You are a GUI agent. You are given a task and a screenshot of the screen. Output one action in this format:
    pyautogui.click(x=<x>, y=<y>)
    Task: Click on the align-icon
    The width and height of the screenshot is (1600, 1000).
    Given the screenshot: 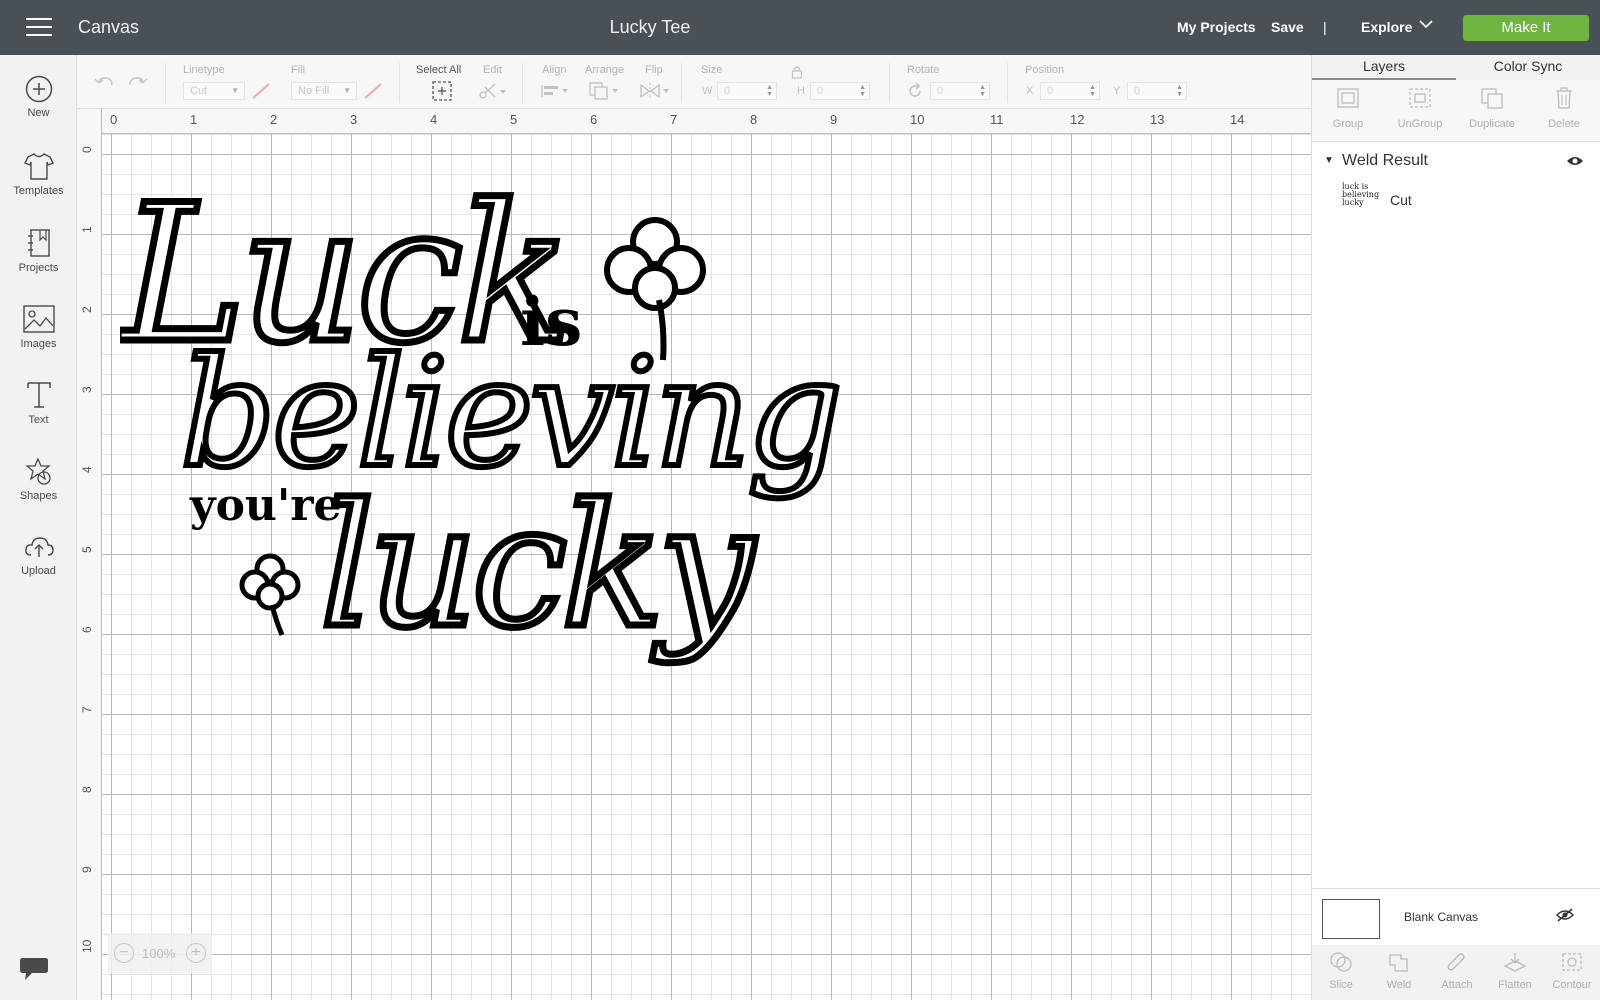 What is the action you would take?
    pyautogui.click(x=555, y=91)
    